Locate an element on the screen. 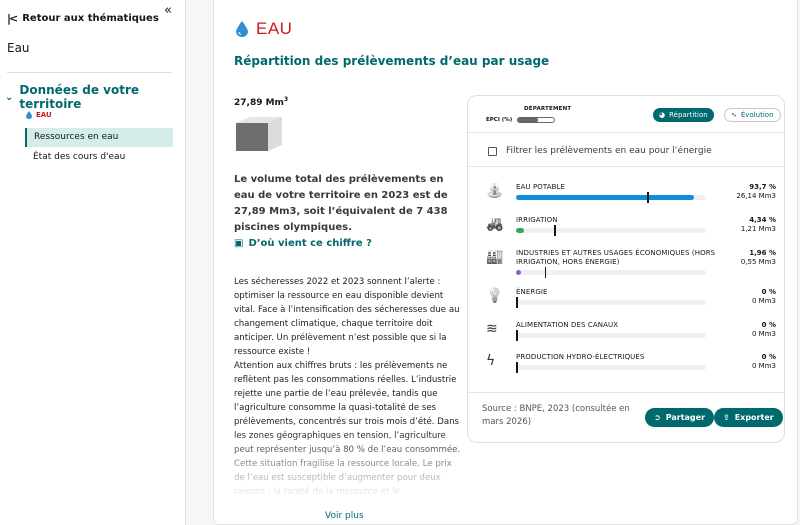 The image size is (800, 525). usage-label: Eau potable is located at coordinates (541, 187).